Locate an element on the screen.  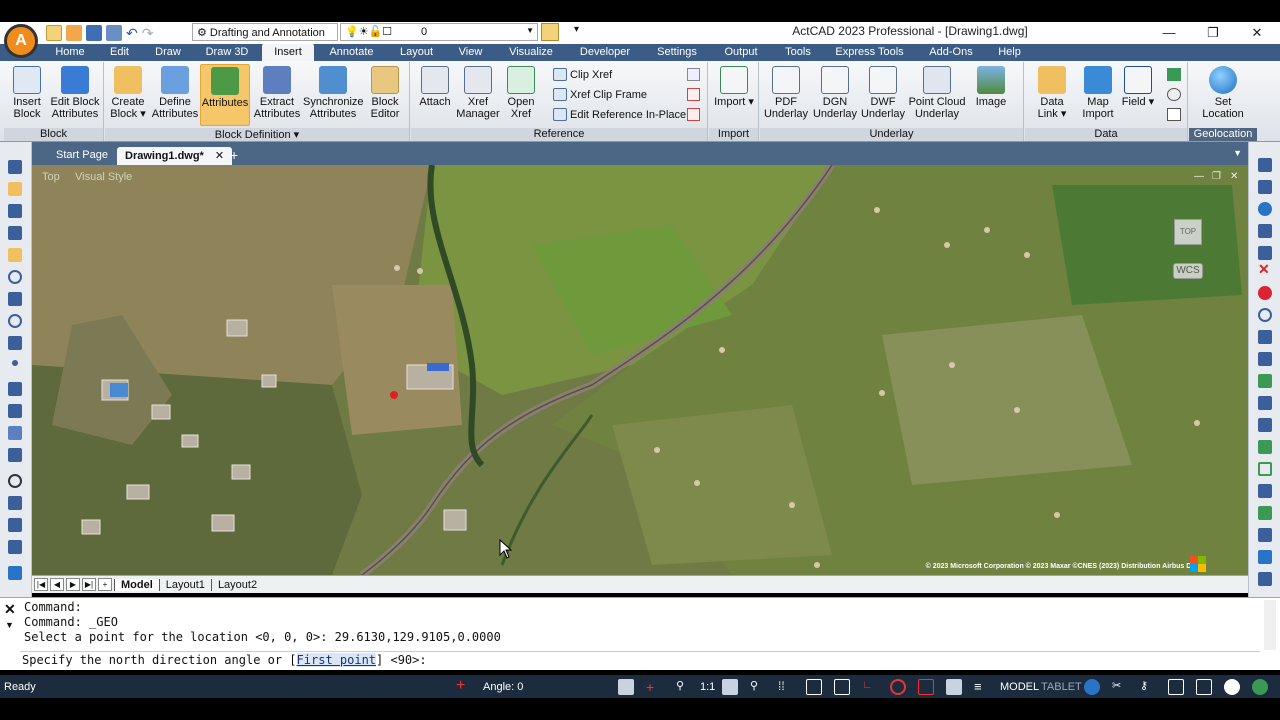
reference-unload-icon is located at coordinates (693, 94).